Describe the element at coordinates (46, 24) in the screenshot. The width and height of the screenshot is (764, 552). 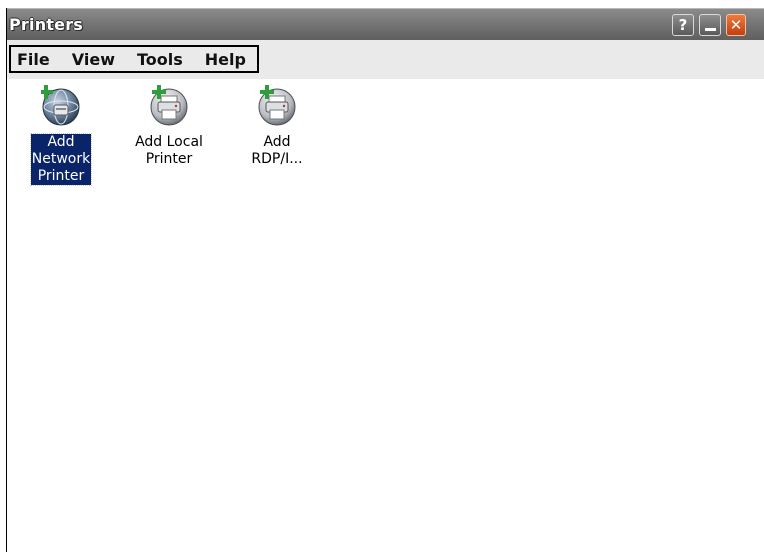
I see `window-title: Printers` at that location.